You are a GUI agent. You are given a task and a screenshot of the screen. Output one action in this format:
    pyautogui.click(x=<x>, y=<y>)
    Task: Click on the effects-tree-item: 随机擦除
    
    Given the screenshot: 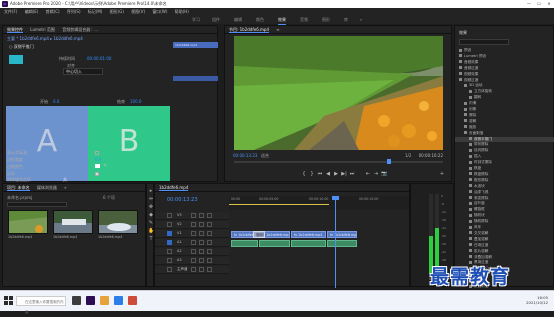 What is the action you would take?
    pyautogui.click(x=504, y=221)
    